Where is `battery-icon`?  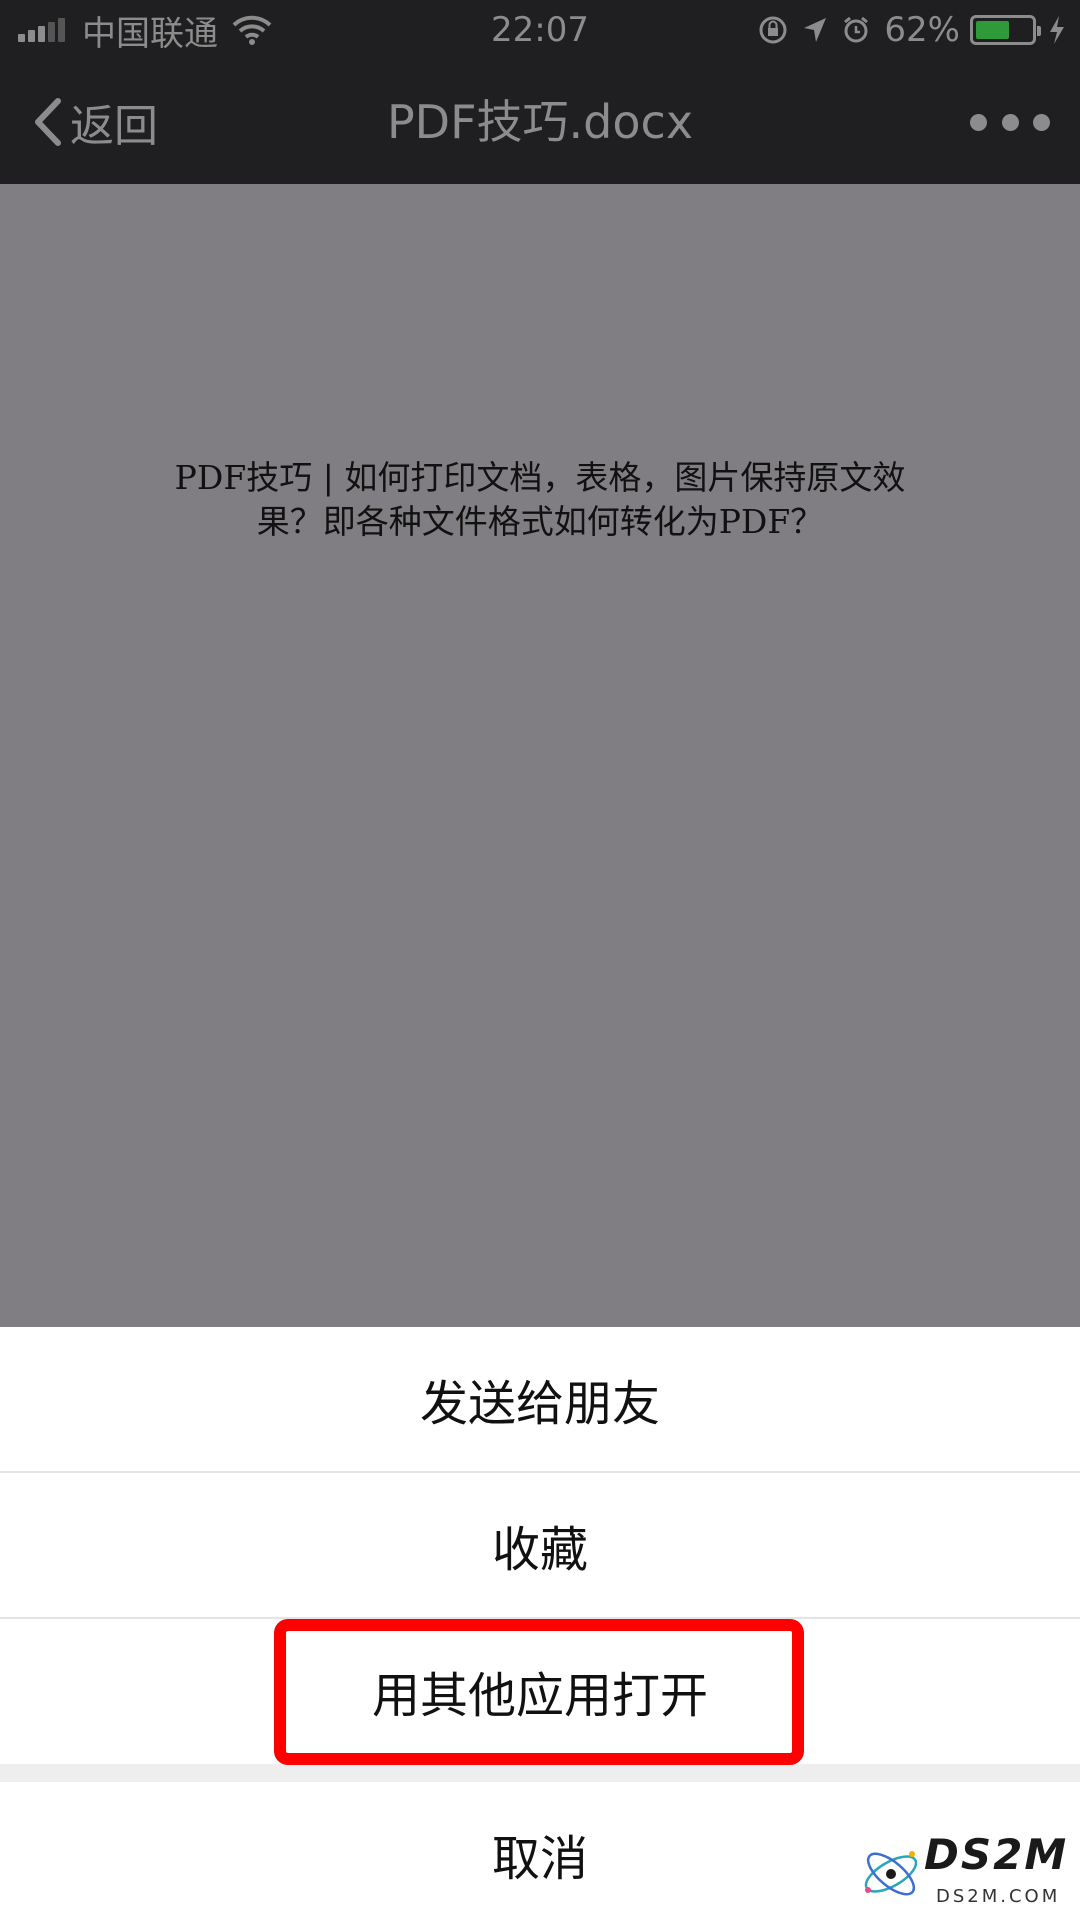
battery-icon is located at coordinates (1005, 30).